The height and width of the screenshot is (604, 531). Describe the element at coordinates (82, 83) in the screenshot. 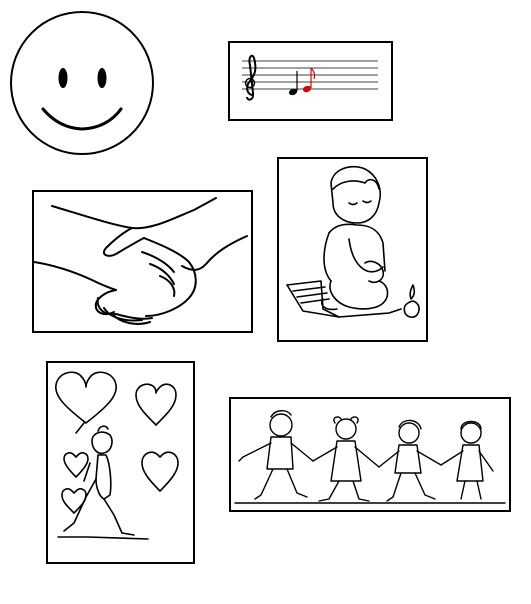

I see `smiley-face-icon` at that location.